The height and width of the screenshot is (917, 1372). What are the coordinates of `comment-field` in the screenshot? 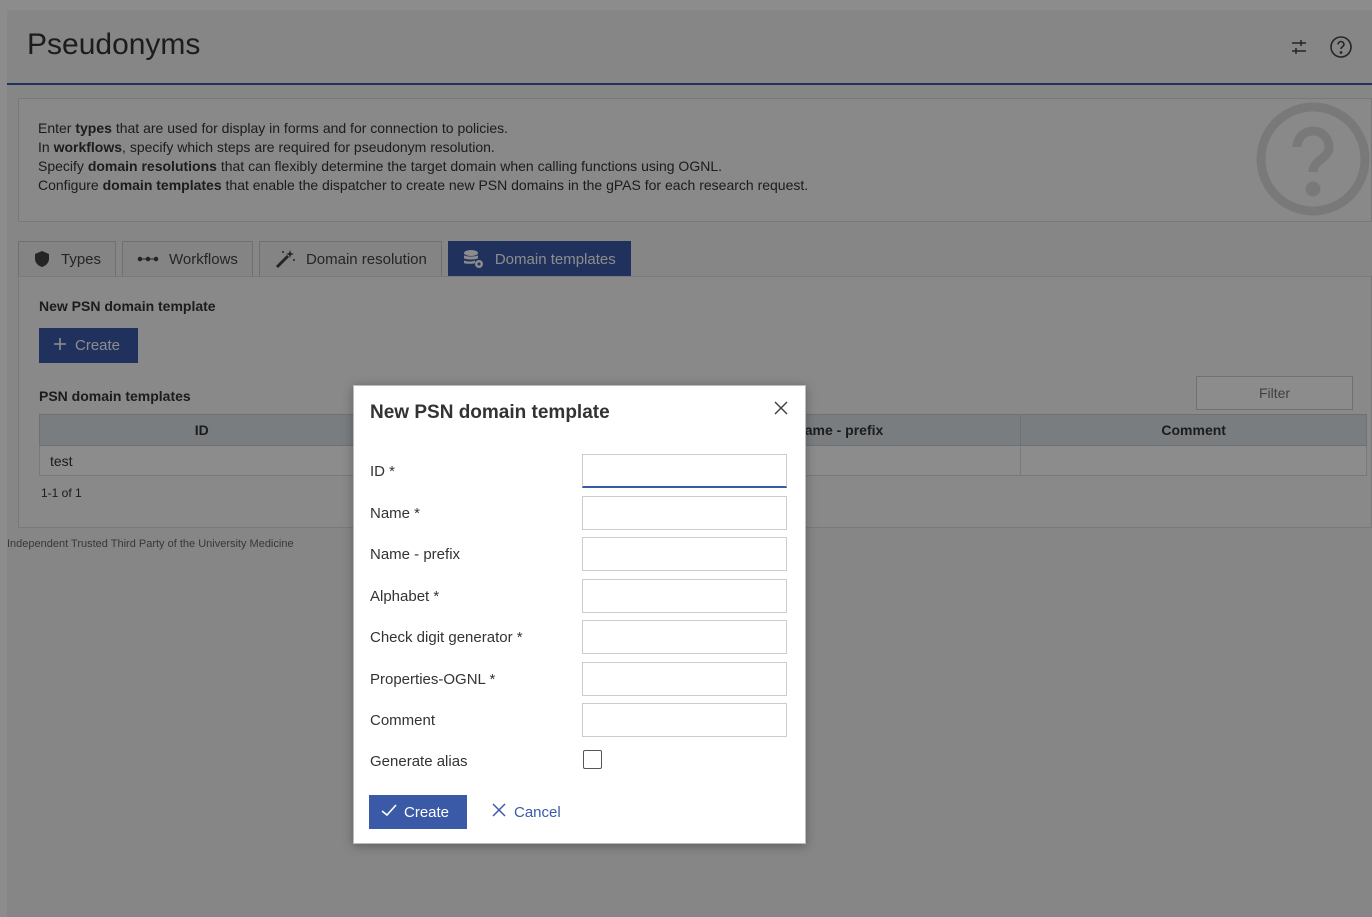 It's located at (684, 720).